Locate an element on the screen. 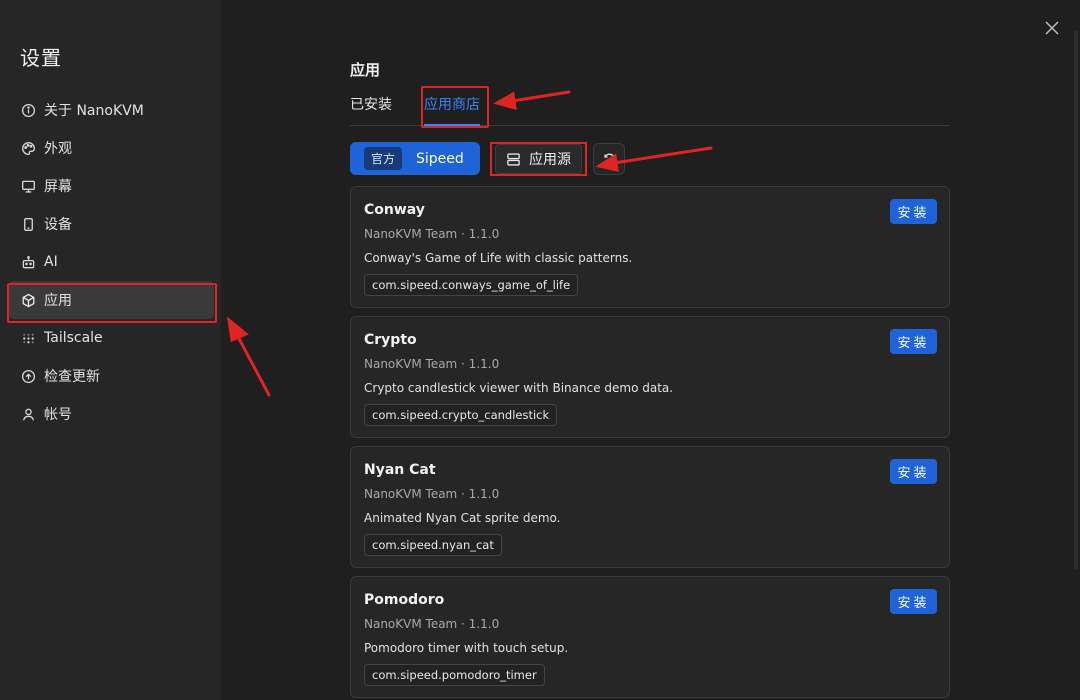  sidebar-item-label: 关于 NanoKVM is located at coordinates (94, 111).